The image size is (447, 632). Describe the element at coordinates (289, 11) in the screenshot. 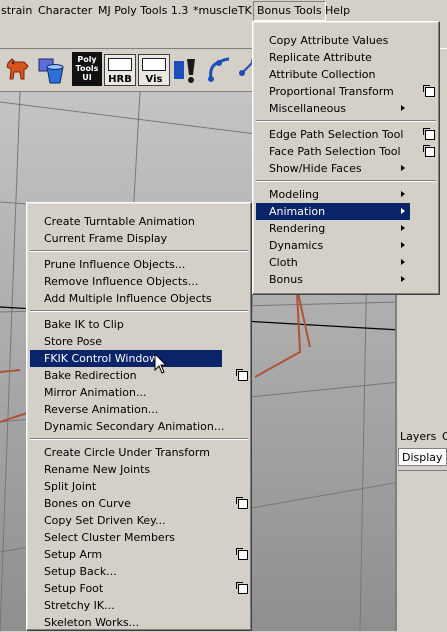

I see `menu-bonus-tools: Bonus Tools` at that location.